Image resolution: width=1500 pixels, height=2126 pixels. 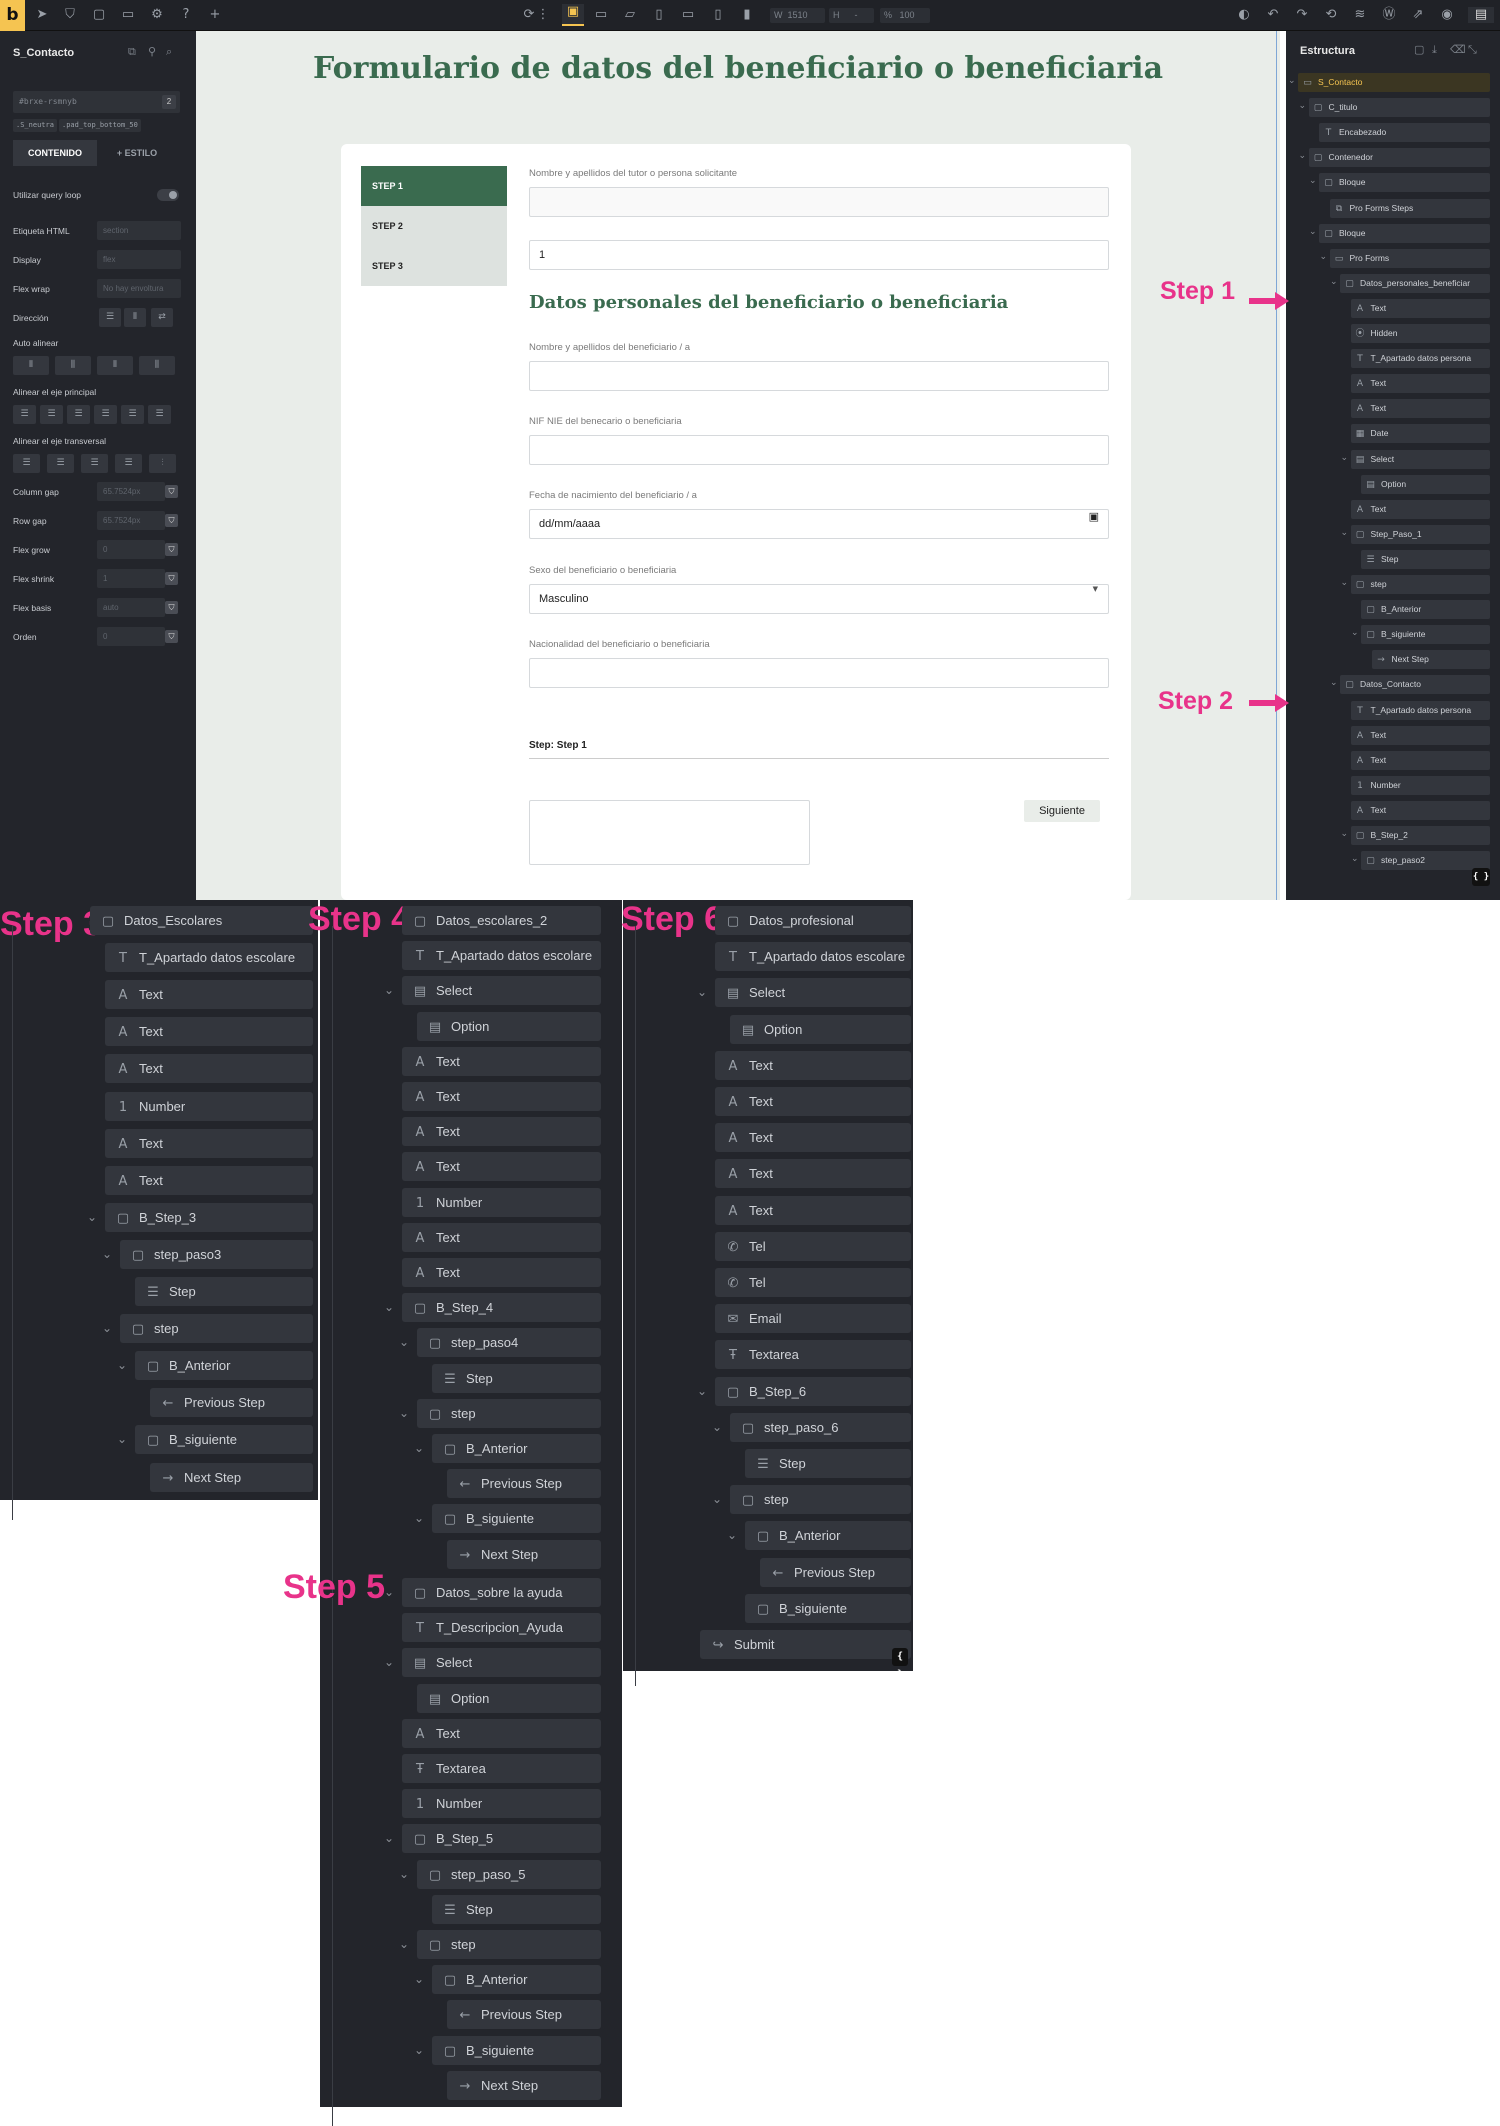 What do you see at coordinates (813, 920) in the screenshot?
I see `tree-node: ▢ Datos_profesional` at bounding box center [813, 920].